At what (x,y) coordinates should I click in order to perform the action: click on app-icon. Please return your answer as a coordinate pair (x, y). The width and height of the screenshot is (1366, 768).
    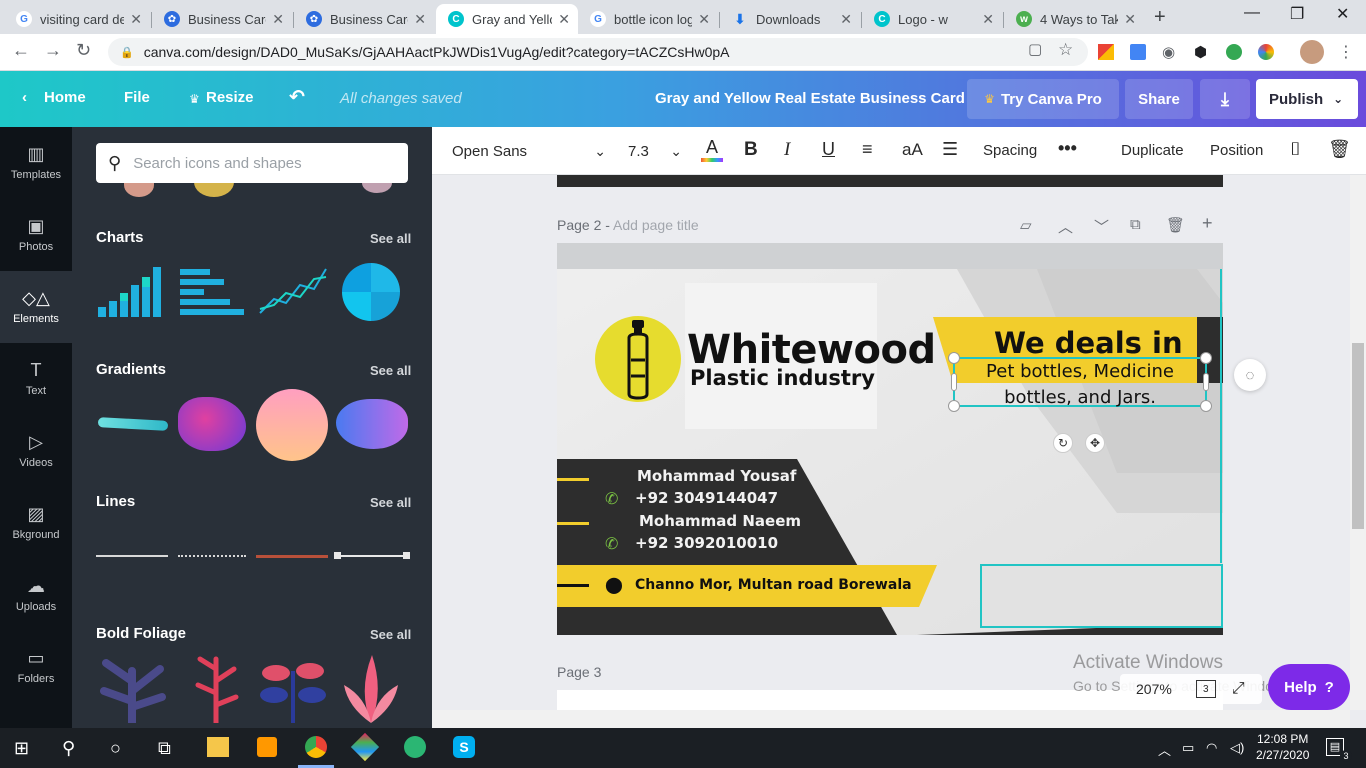
    Looking at the image, I should click on (365, 747).